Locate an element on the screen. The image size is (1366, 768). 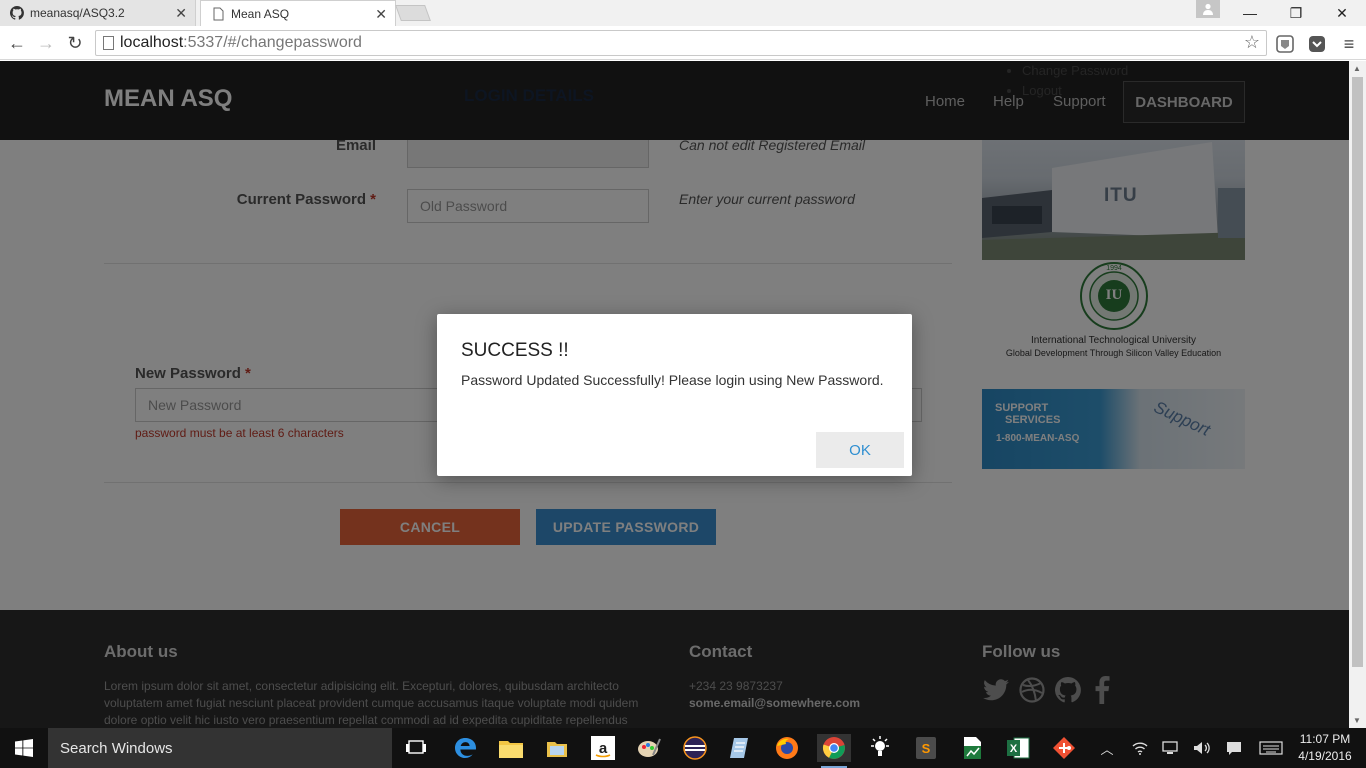
address-bar: localhost :5337/#/changepassword ☆ is located at coordinates (681, 43).